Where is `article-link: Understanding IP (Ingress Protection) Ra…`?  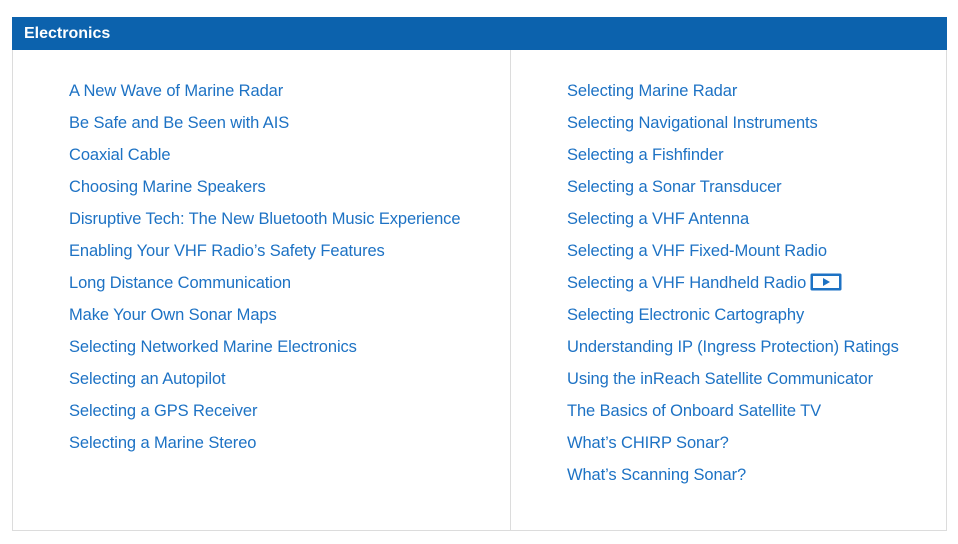
article-link: Understanding IP (Ingress Protection) Ra… is located at coordinates (733, 347).